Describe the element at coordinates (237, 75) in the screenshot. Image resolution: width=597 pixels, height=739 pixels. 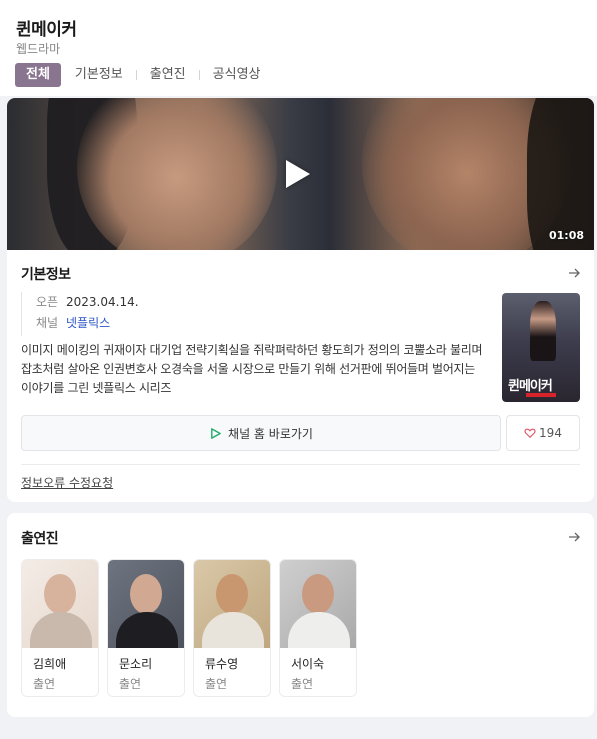
I see `tab-official-video: 공식영상` at that location.